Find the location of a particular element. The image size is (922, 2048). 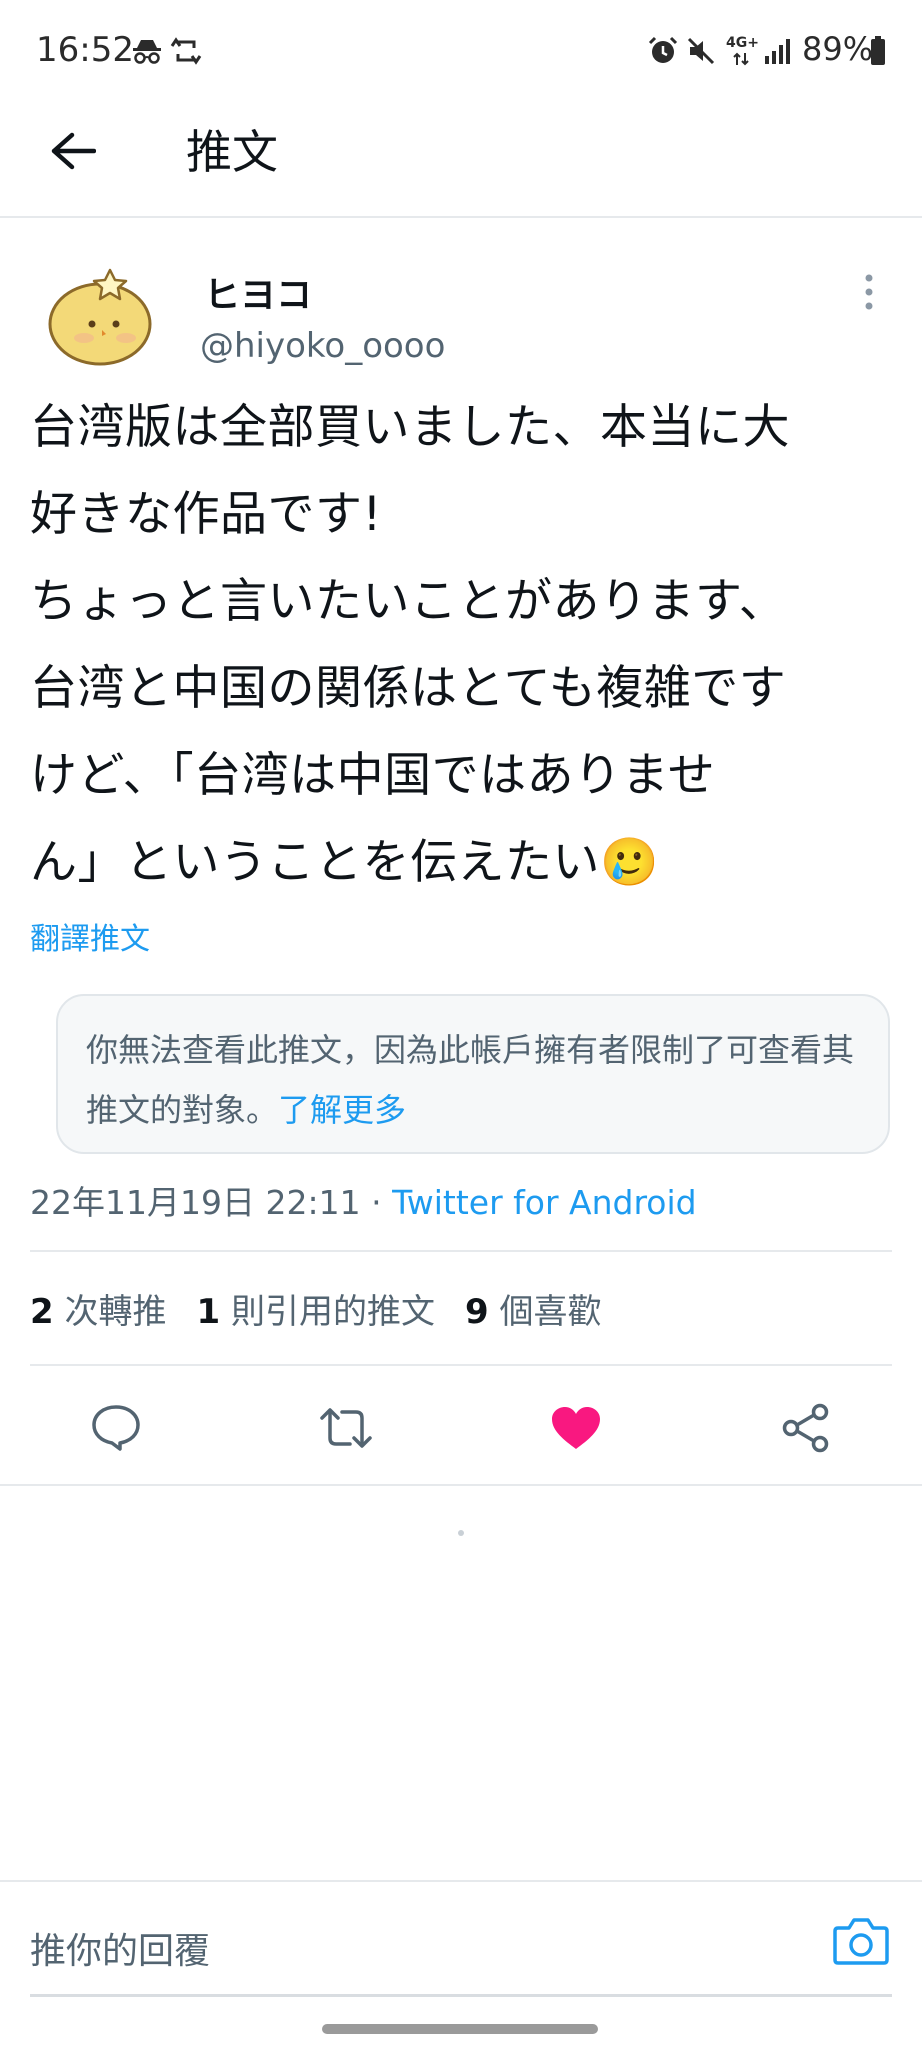

retweets-stat: 2 次轉推 is located at coordinates (98, 1308).